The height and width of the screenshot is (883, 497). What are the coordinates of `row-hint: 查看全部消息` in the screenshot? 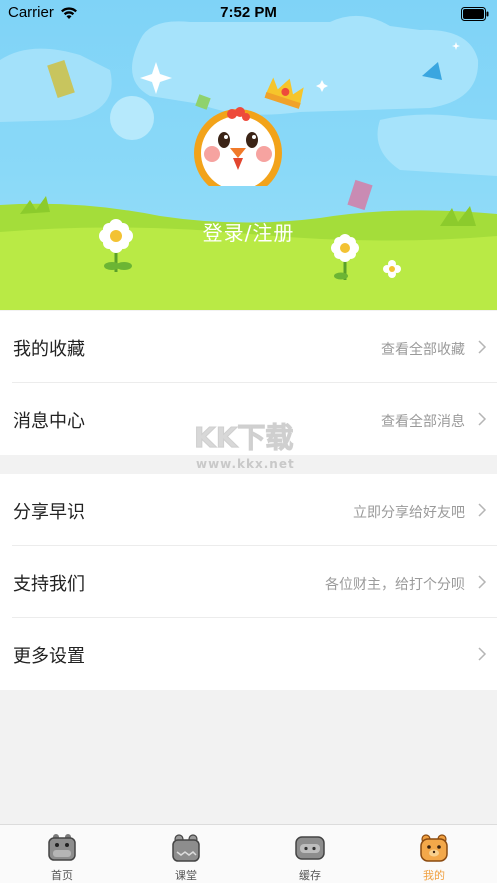 It's located at (423, 422).